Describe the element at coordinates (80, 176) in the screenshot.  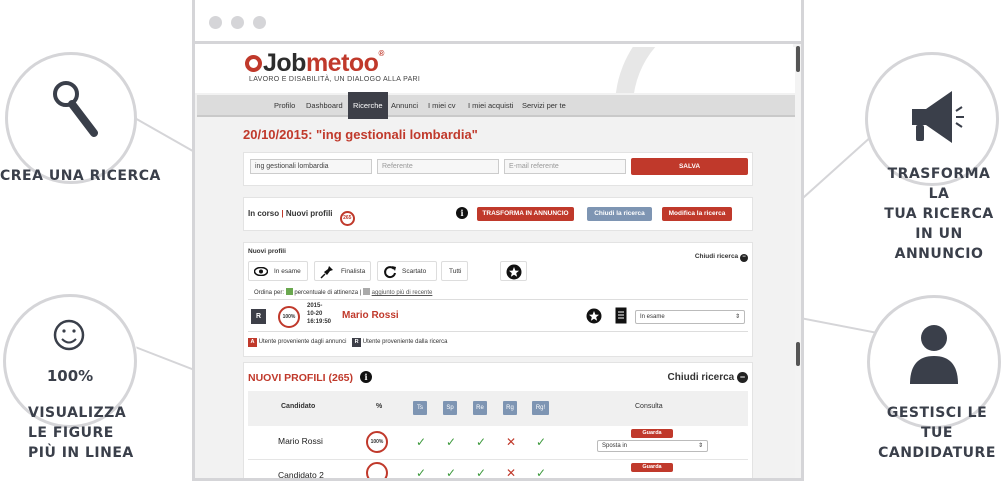
I see `callout-create-search: CREA UNA RICERCA` at that location.